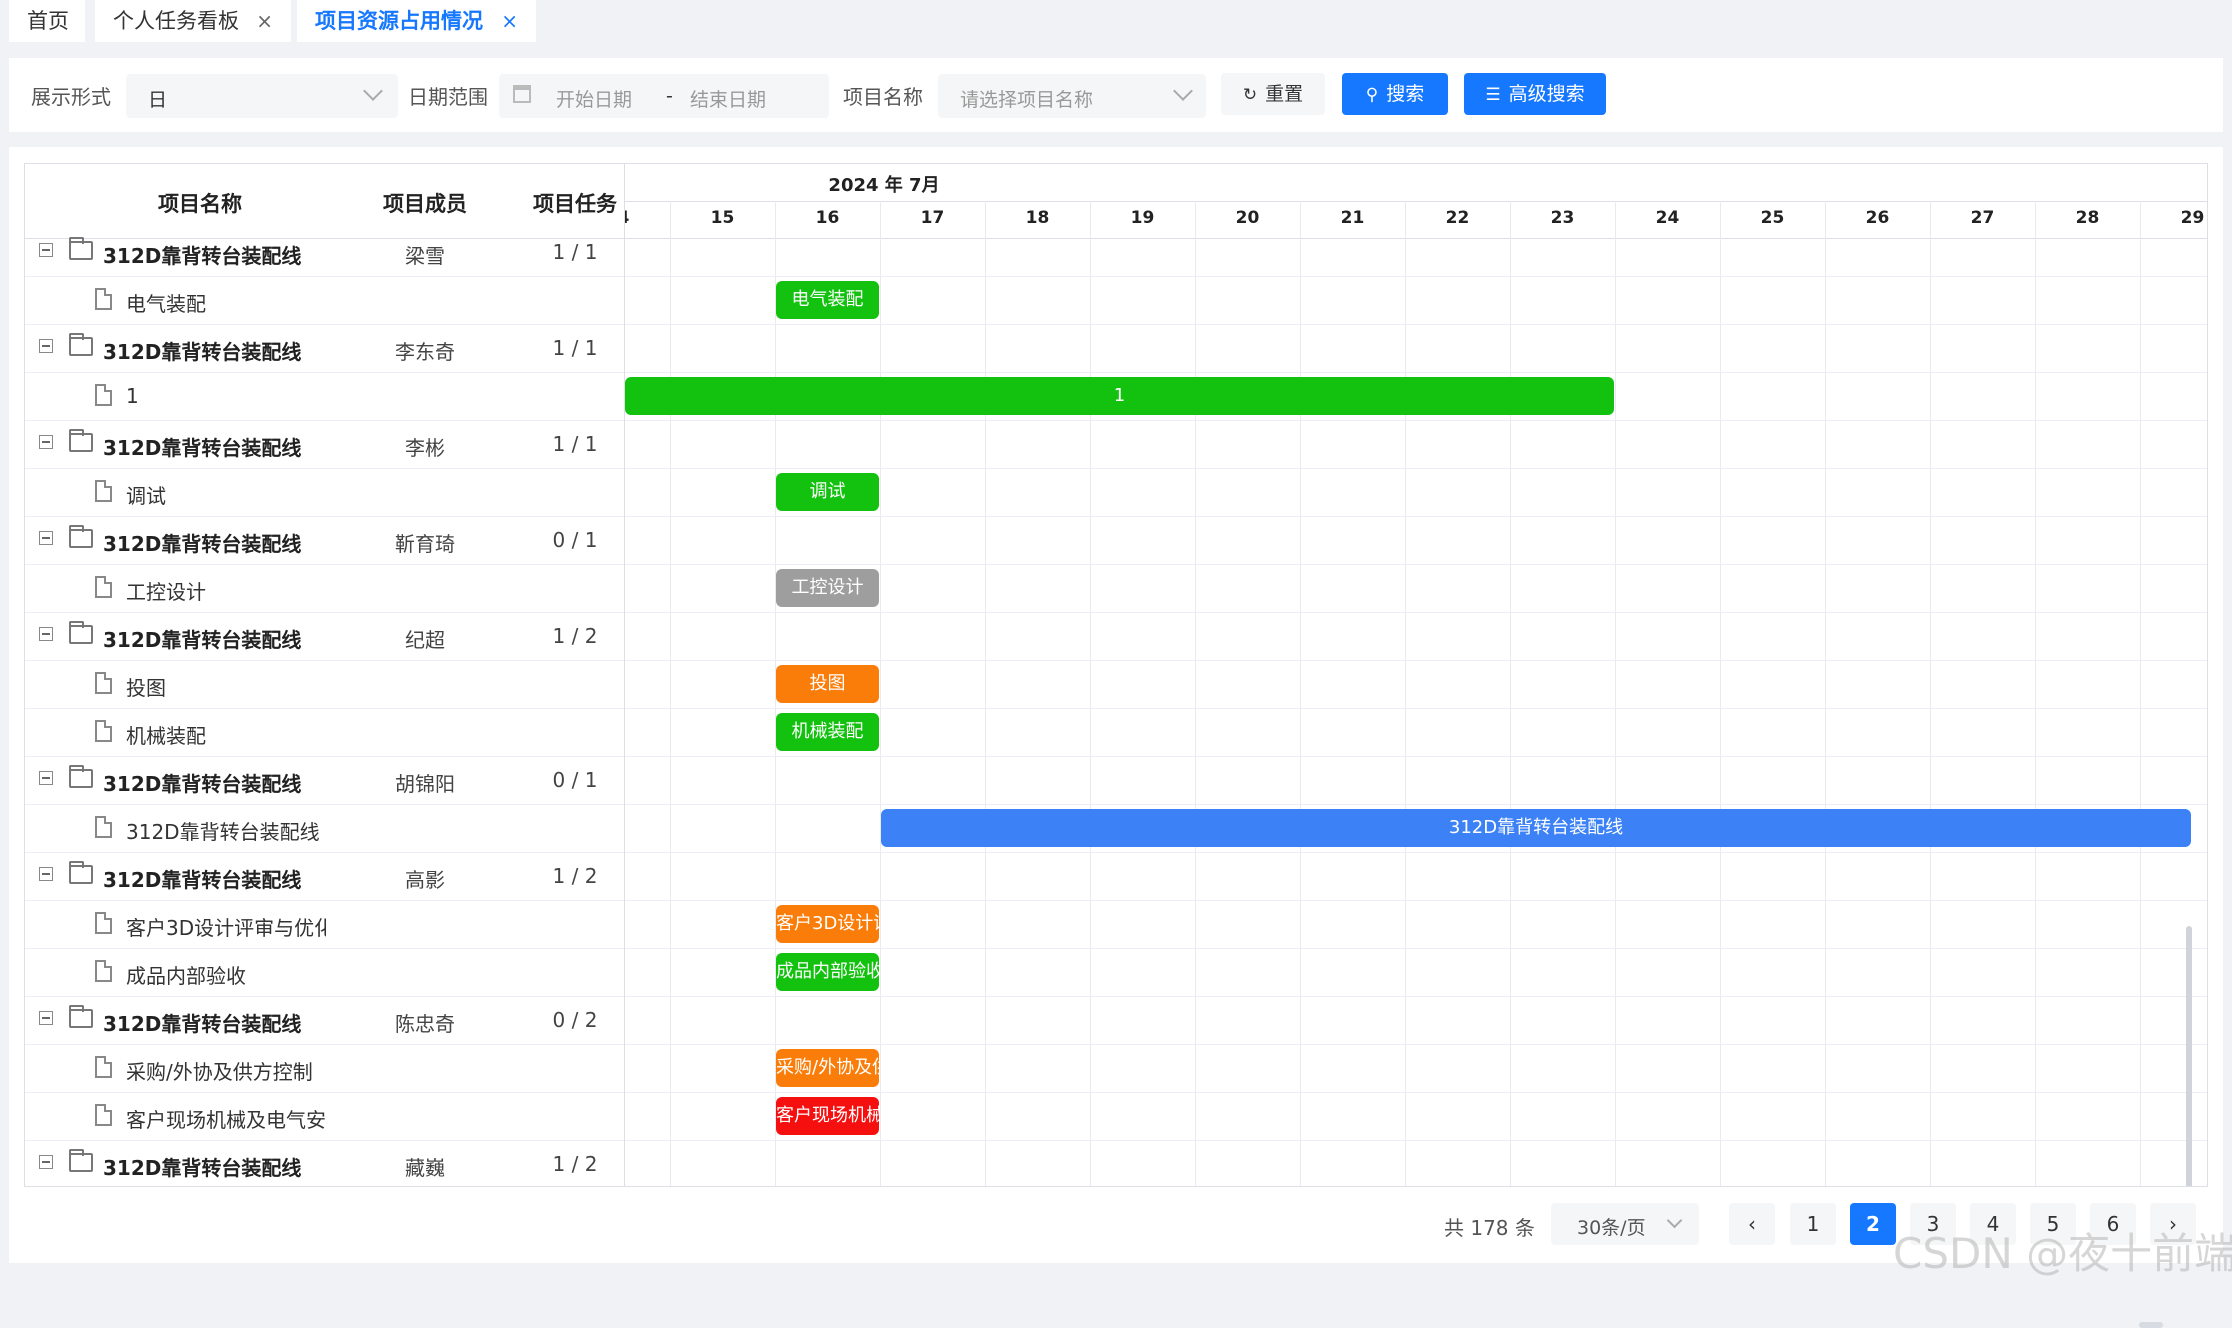 The width and height of the screenshot is (2232, 1328). I want to click on timeline-month-header: 2024 年 7月, so click(1416, 183).